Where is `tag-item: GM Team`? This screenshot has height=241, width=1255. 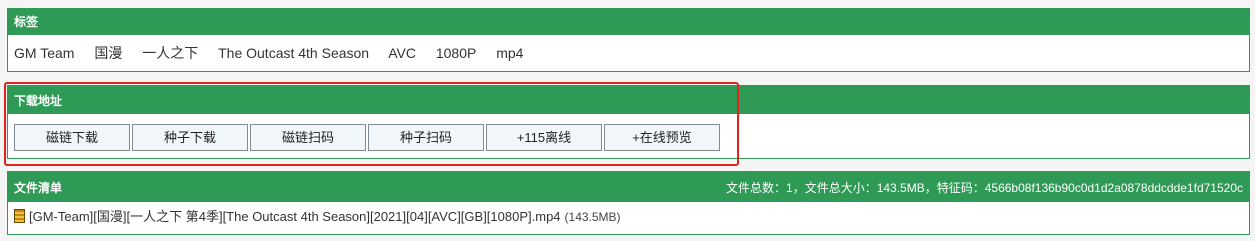 tag-item: GM Team is located at coordinates (44, 53).